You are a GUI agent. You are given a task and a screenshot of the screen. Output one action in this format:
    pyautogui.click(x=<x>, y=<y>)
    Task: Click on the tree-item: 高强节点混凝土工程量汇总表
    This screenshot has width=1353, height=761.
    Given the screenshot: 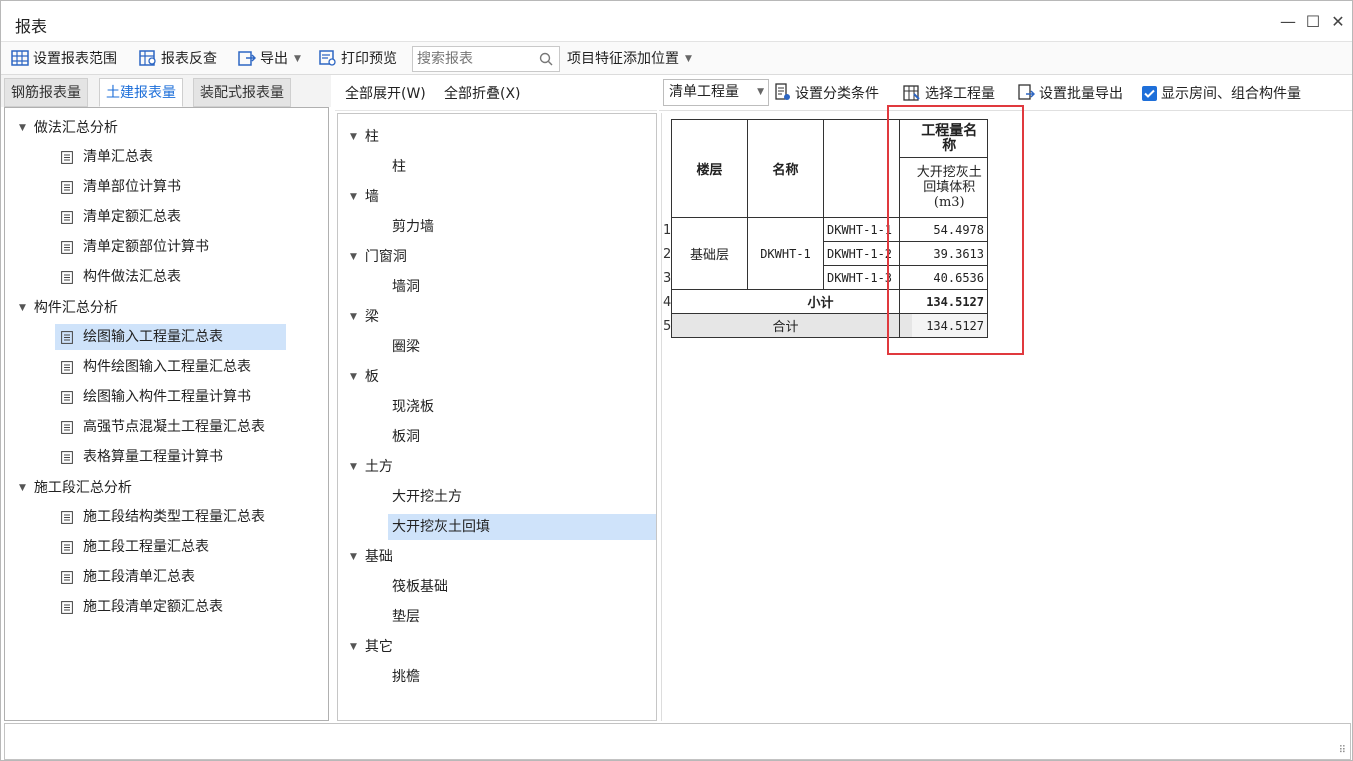 What is the action you would take?
    pyautogui.click(x=163, y=427)
    